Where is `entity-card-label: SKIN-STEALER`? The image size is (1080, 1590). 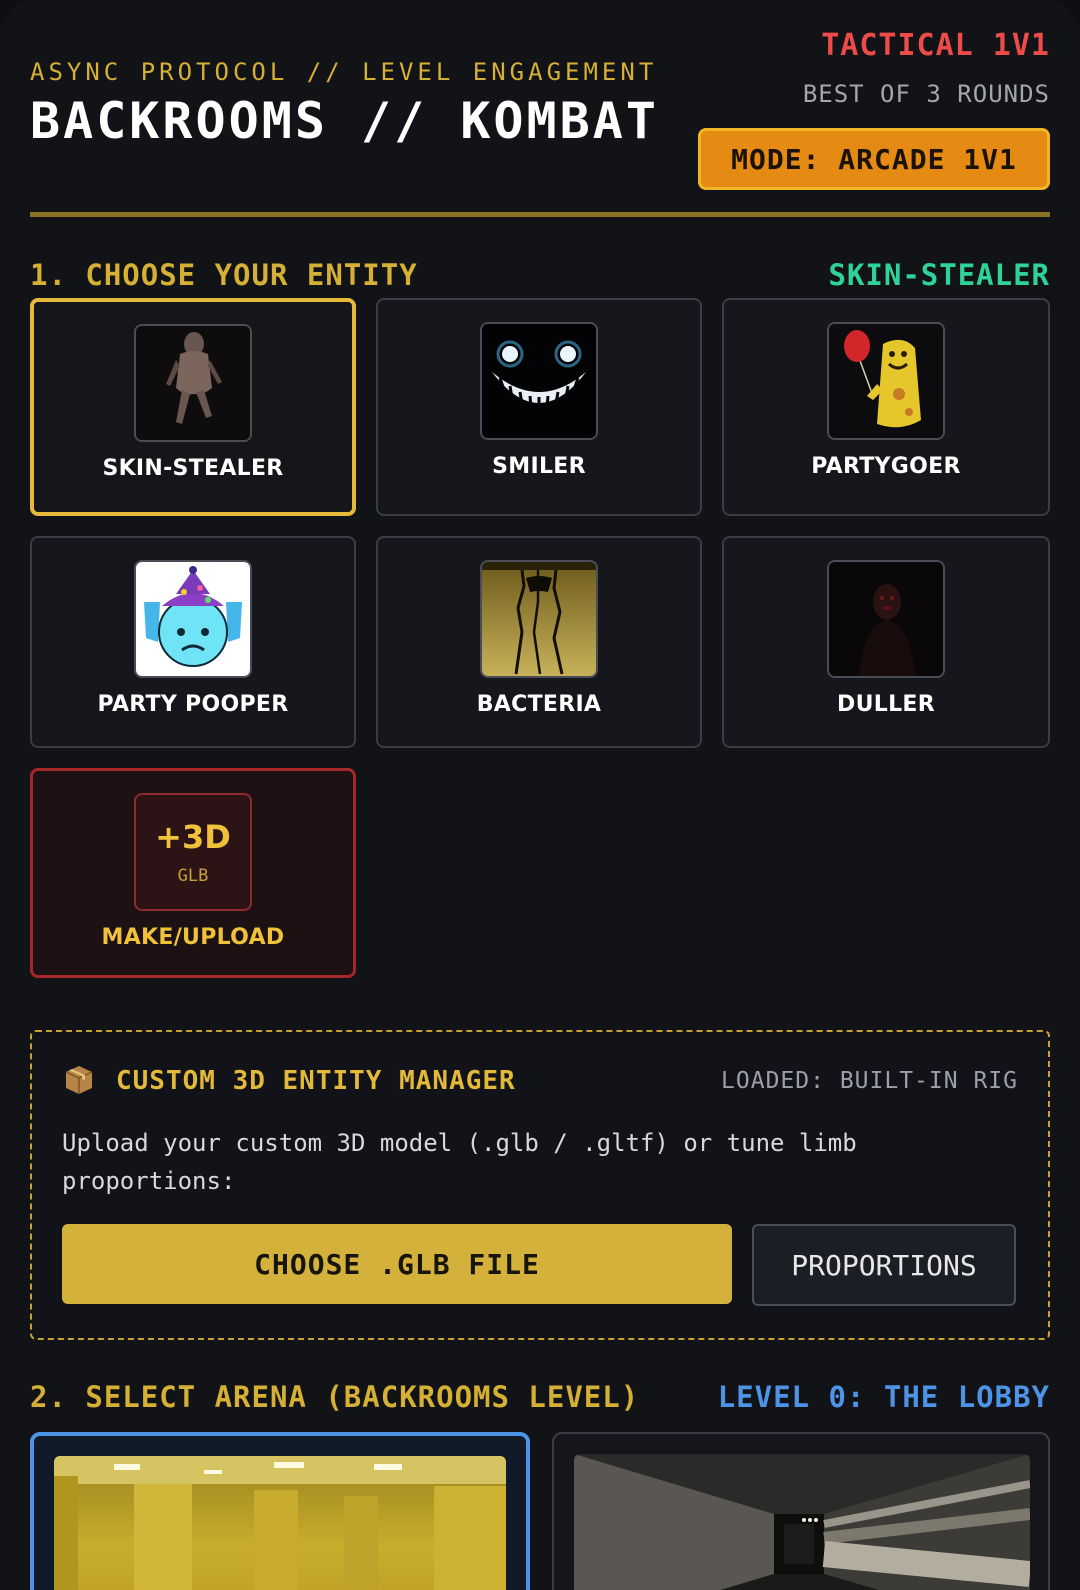
entity-card-label: SKIN-STEALER is located at coordinates (193, 468).